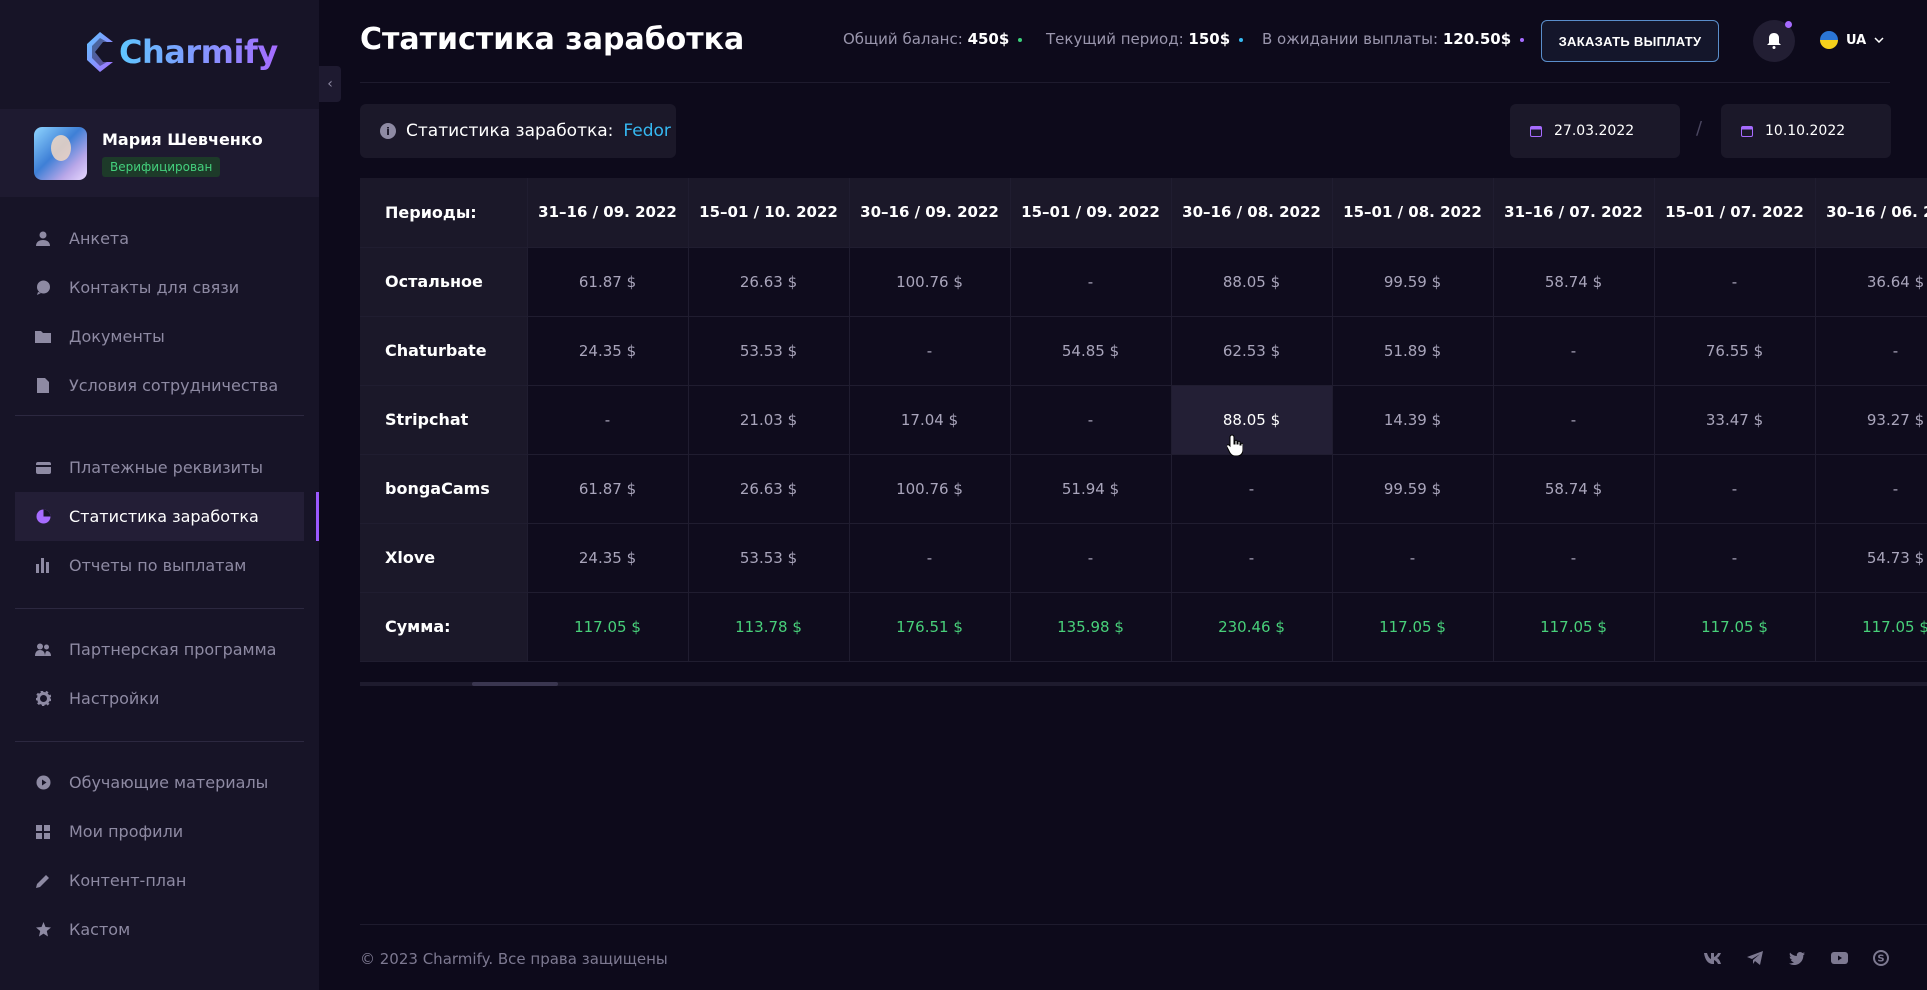 The width and height of the screenshot is (1927, 990). What do you see at coordinates (1871, 420) in the screenshot?
I see `table-cell: 93.27 $` at bounding box center [1871, 420].